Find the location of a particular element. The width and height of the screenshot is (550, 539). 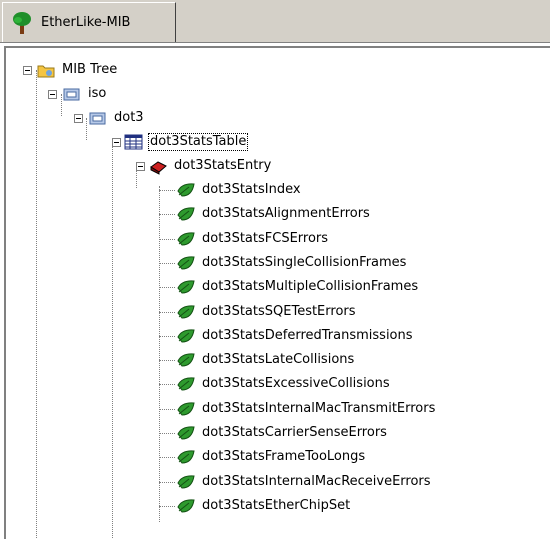

node-label: dot3StatsTable is located at coordinates (198, 142).